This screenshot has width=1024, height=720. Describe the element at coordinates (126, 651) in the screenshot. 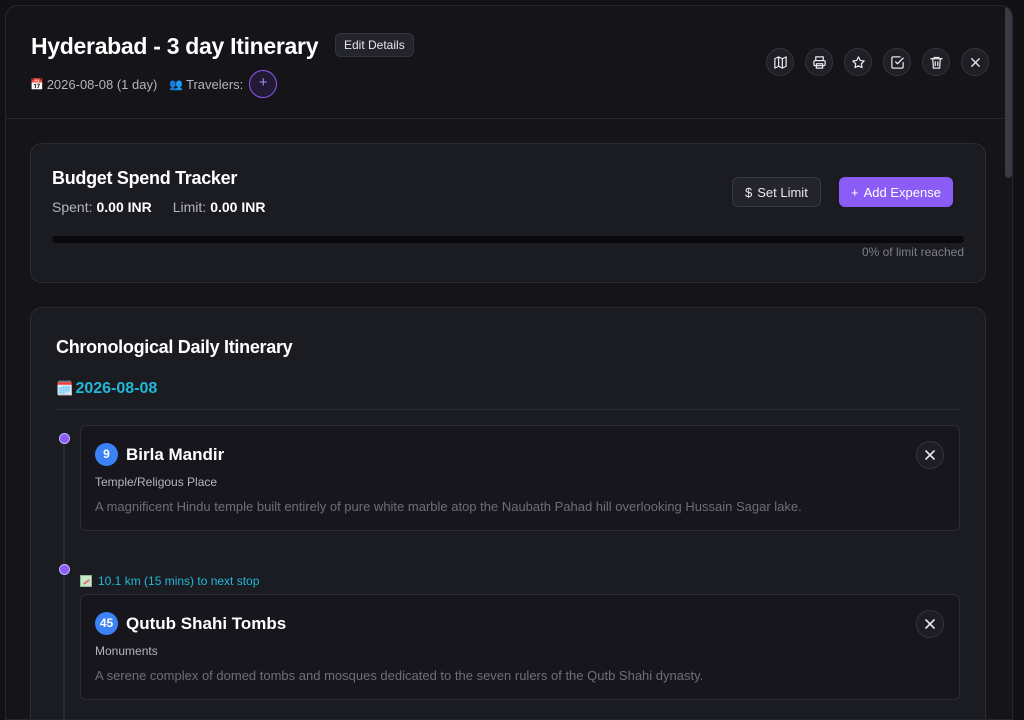

I see `stop-category: Monuments` at that location.